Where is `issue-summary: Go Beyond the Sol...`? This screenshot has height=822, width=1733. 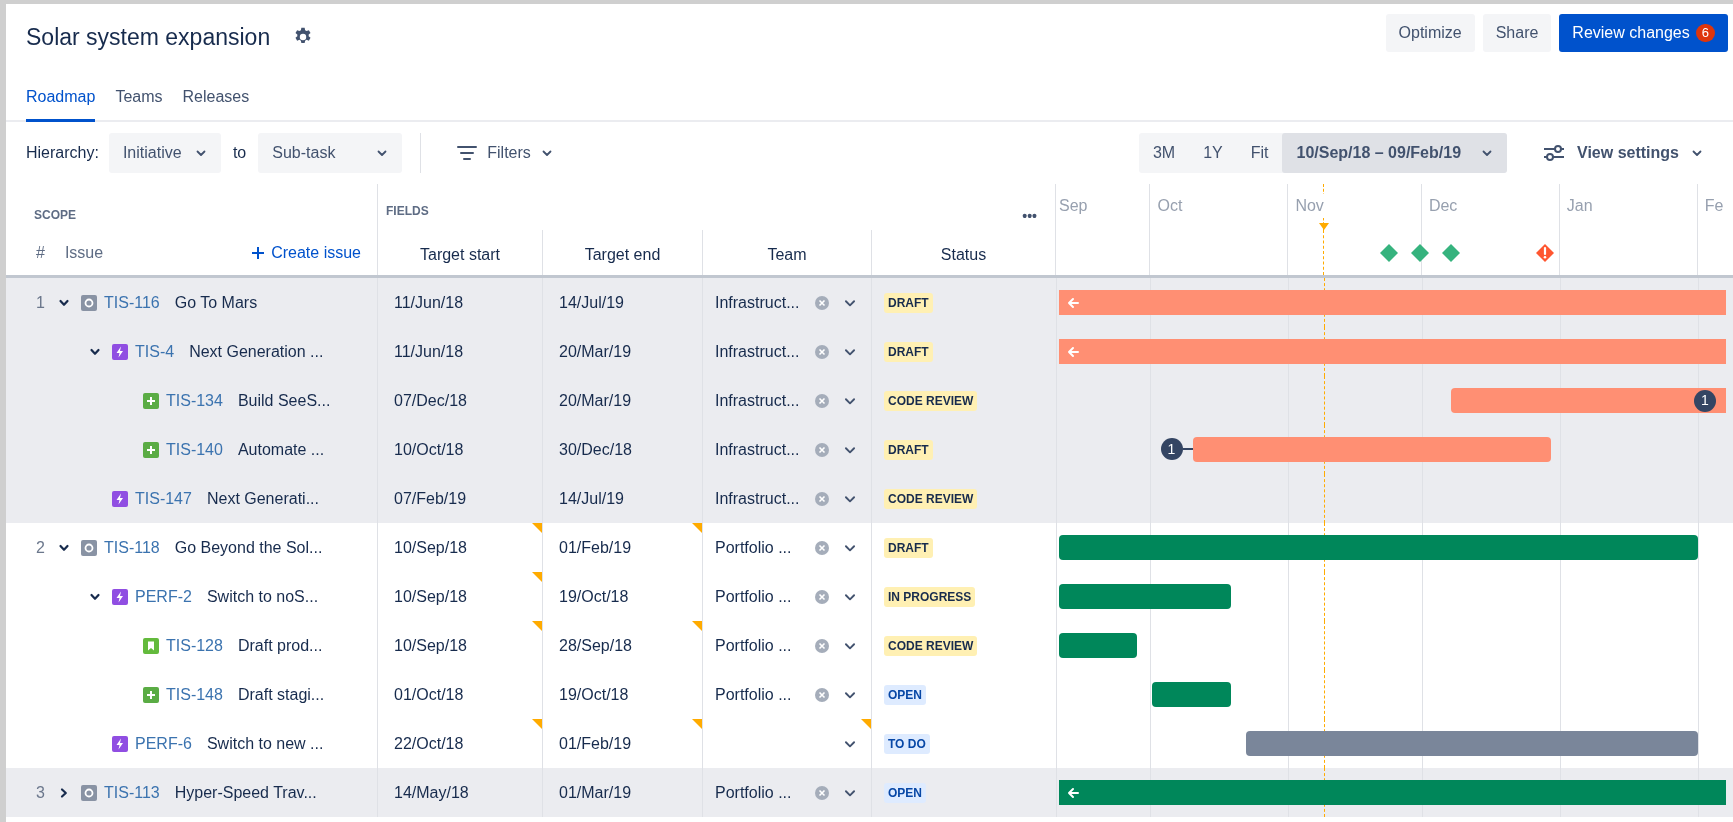
issue-summary: Go Beyond the Sol... is located at coordinates (248, 547).